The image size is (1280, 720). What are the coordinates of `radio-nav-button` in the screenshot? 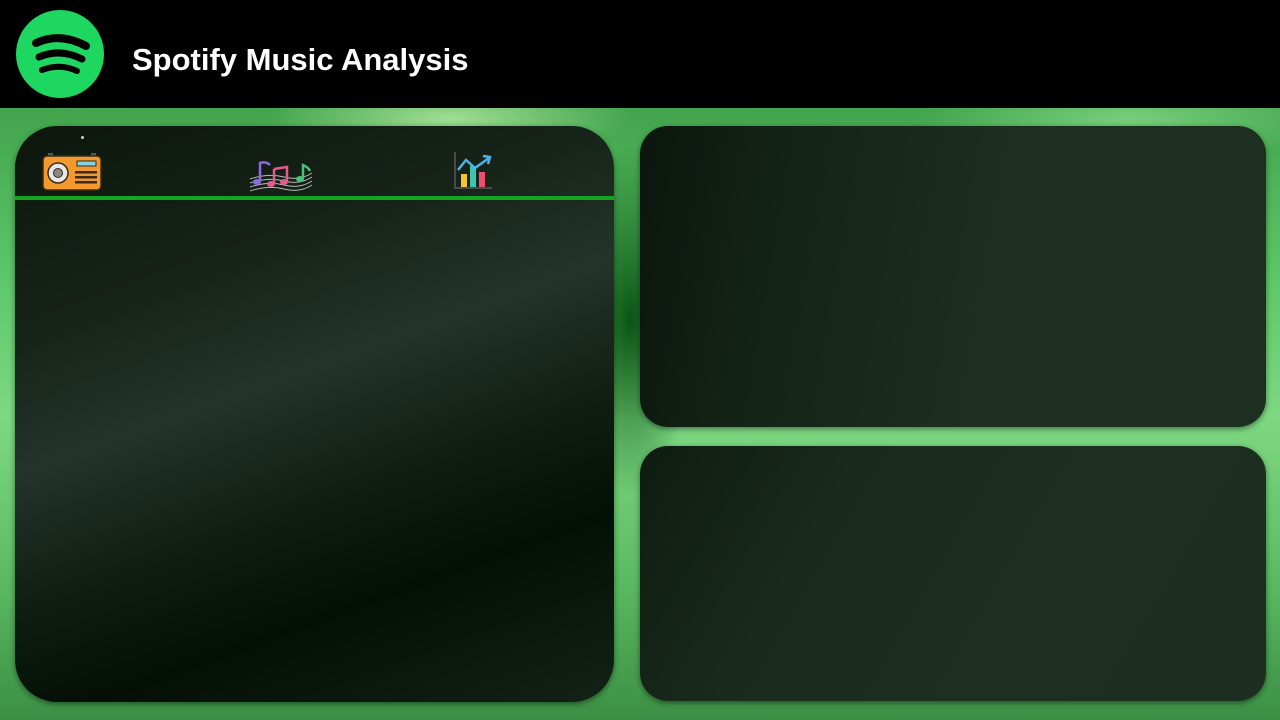 It's located at (72, 172).